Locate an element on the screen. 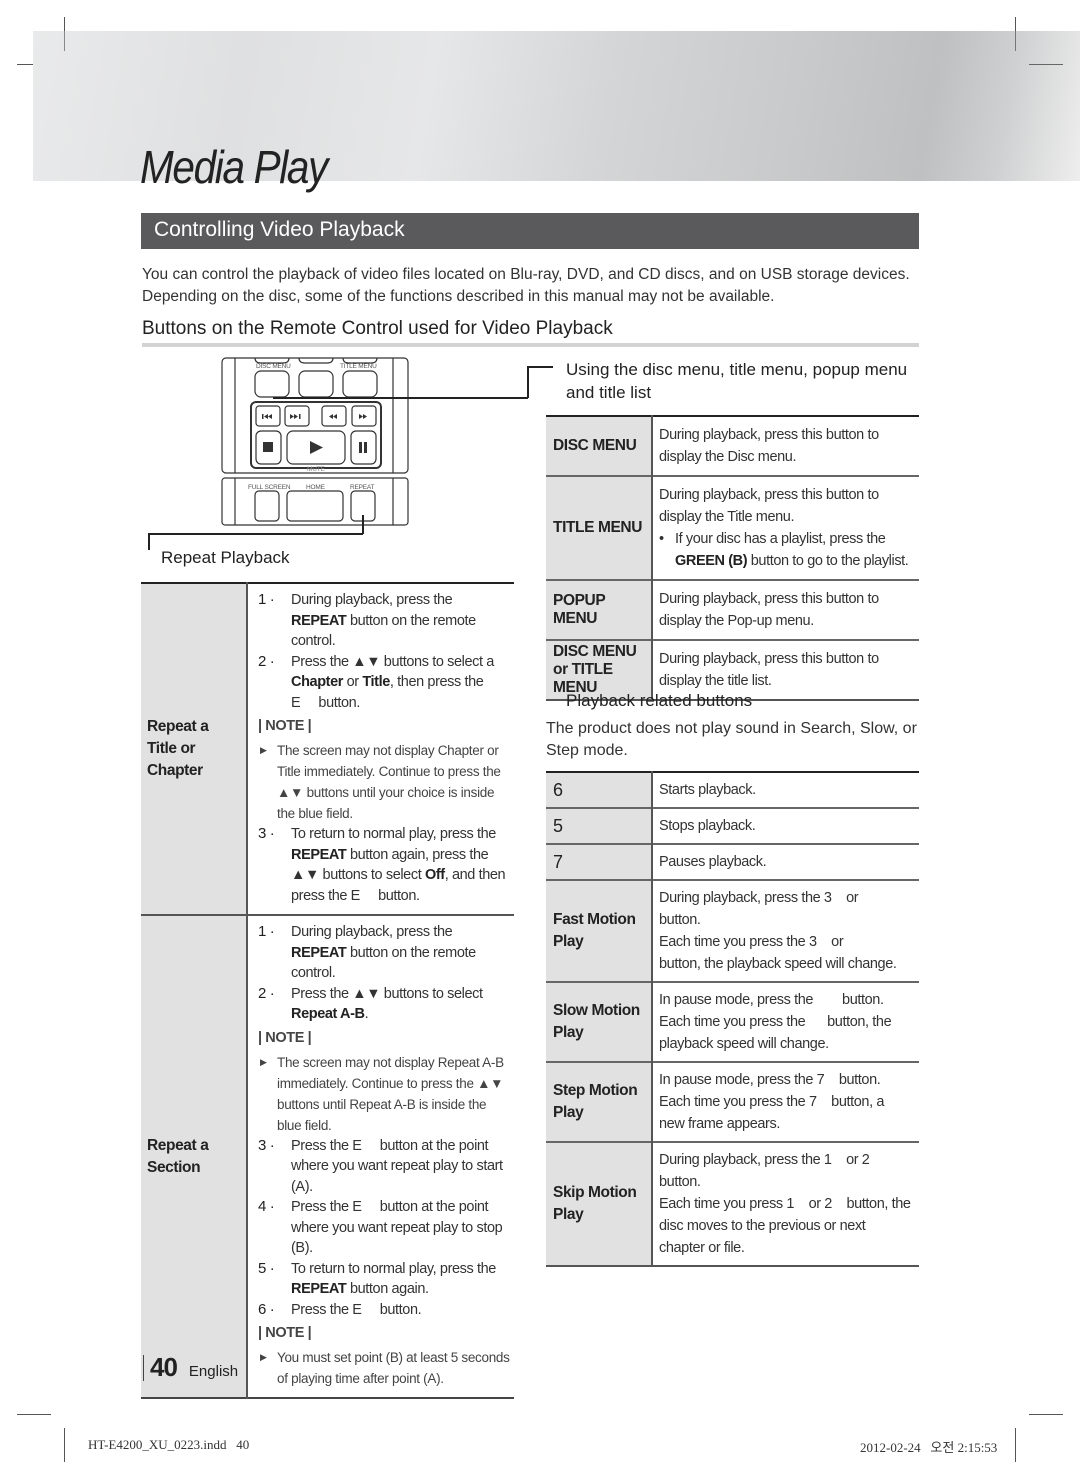  step-item: 6 · Press the E button. is located at coordinates (384, 1310).